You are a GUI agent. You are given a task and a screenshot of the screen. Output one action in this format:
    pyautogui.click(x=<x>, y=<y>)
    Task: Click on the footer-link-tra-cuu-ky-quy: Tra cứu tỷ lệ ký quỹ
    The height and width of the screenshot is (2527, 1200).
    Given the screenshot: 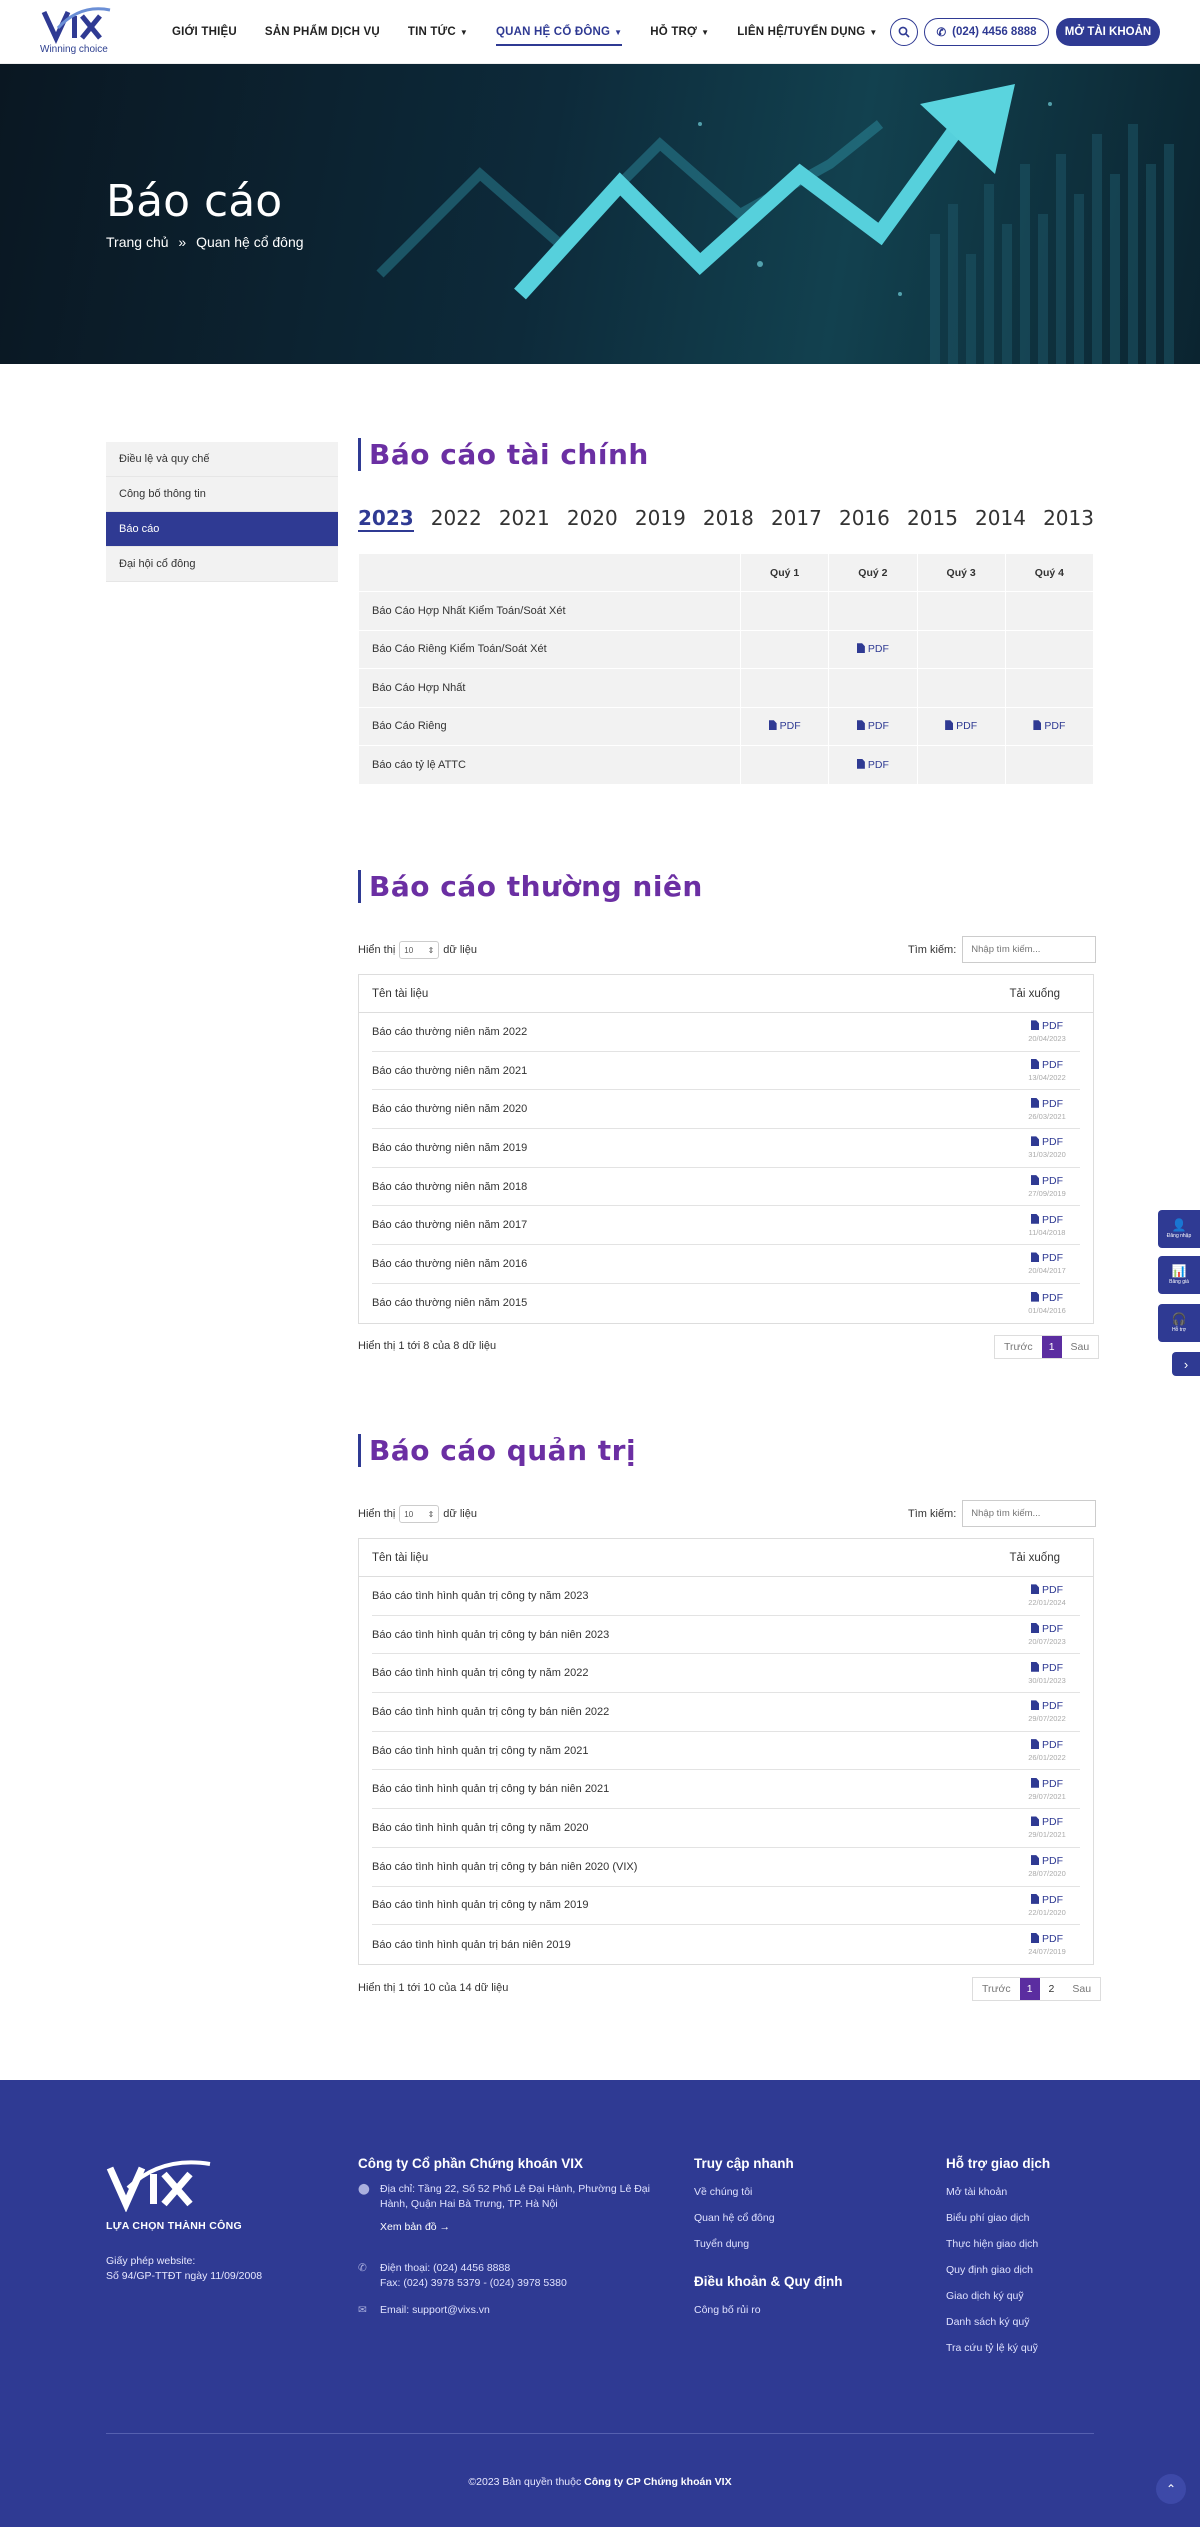 What is the action you would take?
    pyautogui.click(x=992, y=2355)
    